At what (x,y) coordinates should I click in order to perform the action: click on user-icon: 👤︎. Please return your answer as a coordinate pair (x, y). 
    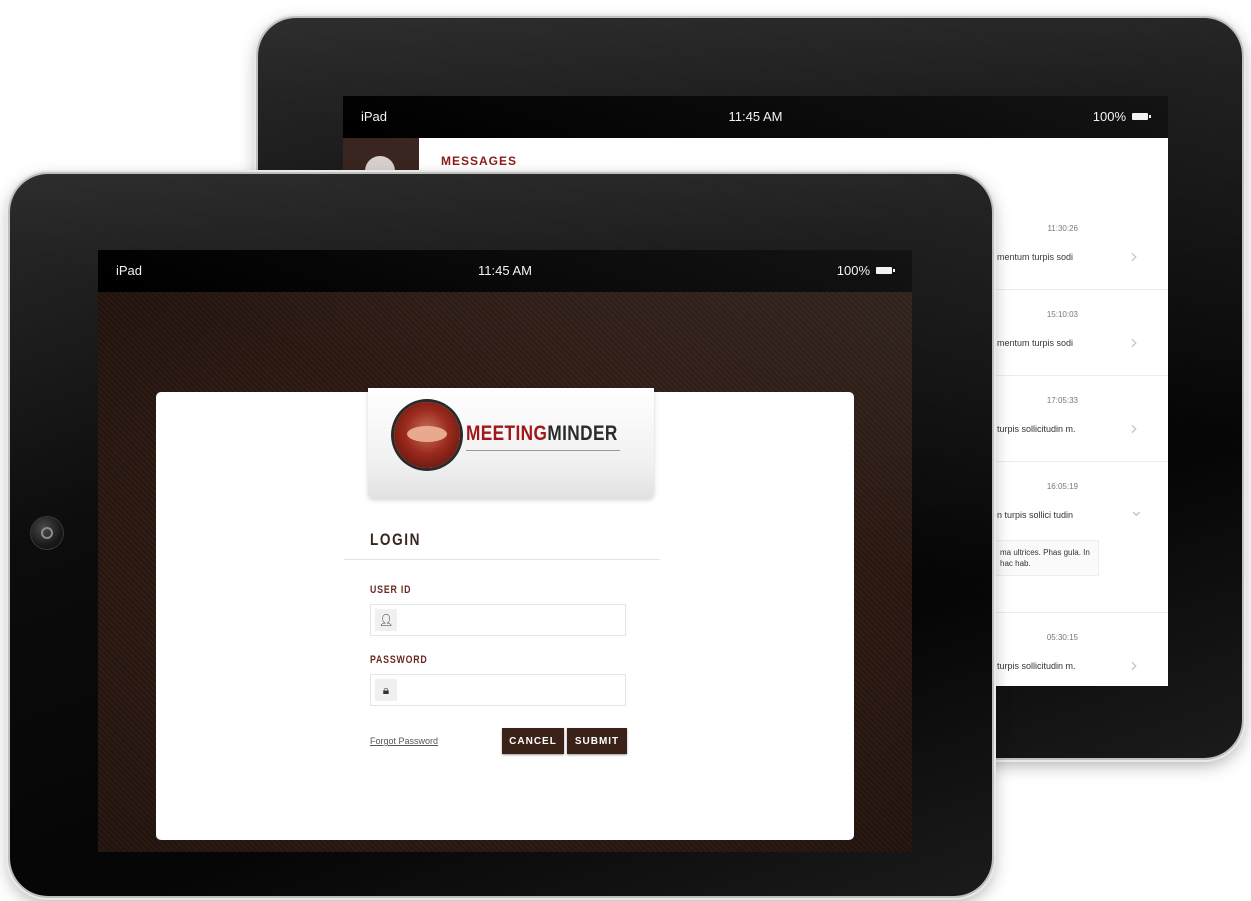
    Looking at the image, I should click on (386, 620).